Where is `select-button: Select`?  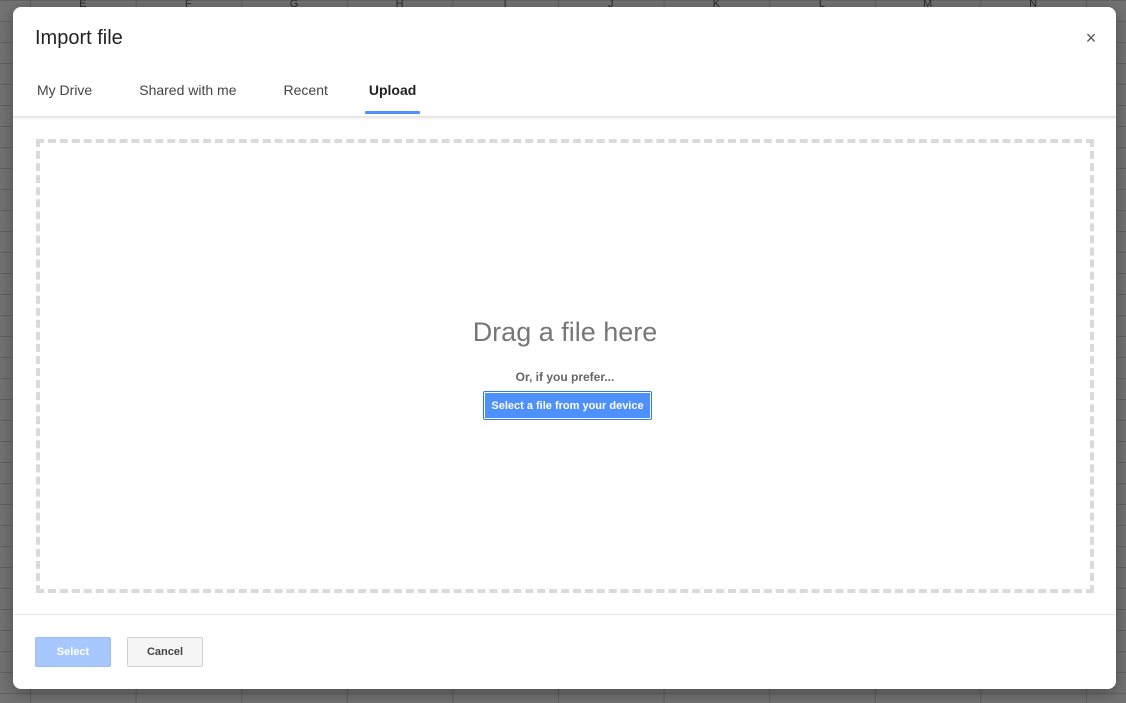 select-button: Select is located at coordinates (73, 652).